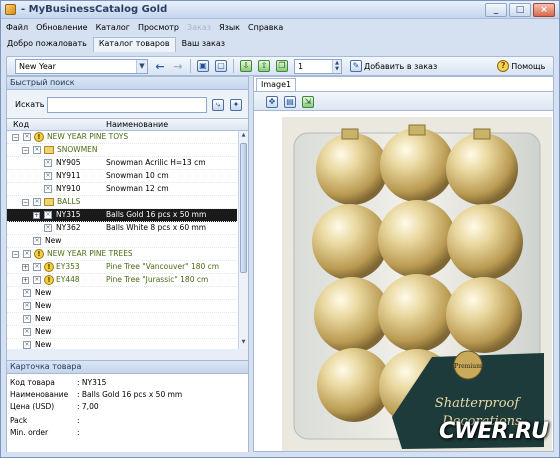 The height and width of the screenshot is (458, 560). What do you see at coordinates (160, 66) in the screenshot?
I see `back-arrow-icon: ←` at bounding box center [160, 66].